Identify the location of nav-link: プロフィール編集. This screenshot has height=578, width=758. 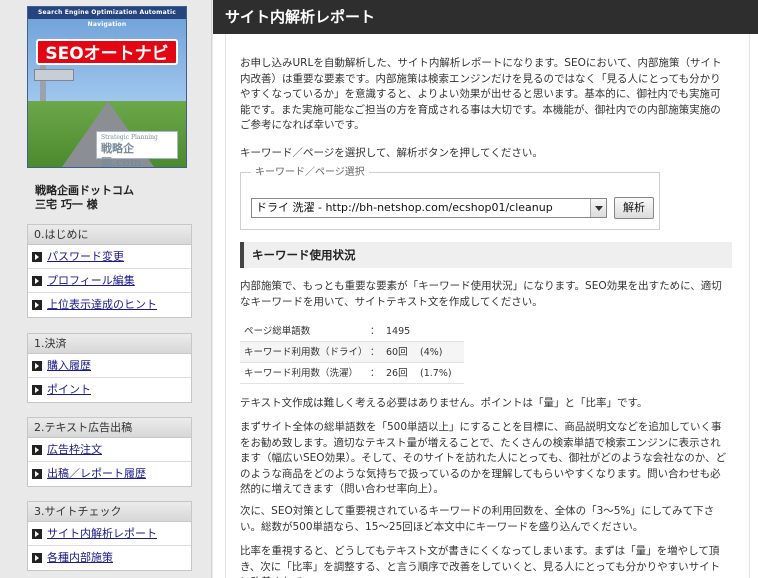
(91, 281).